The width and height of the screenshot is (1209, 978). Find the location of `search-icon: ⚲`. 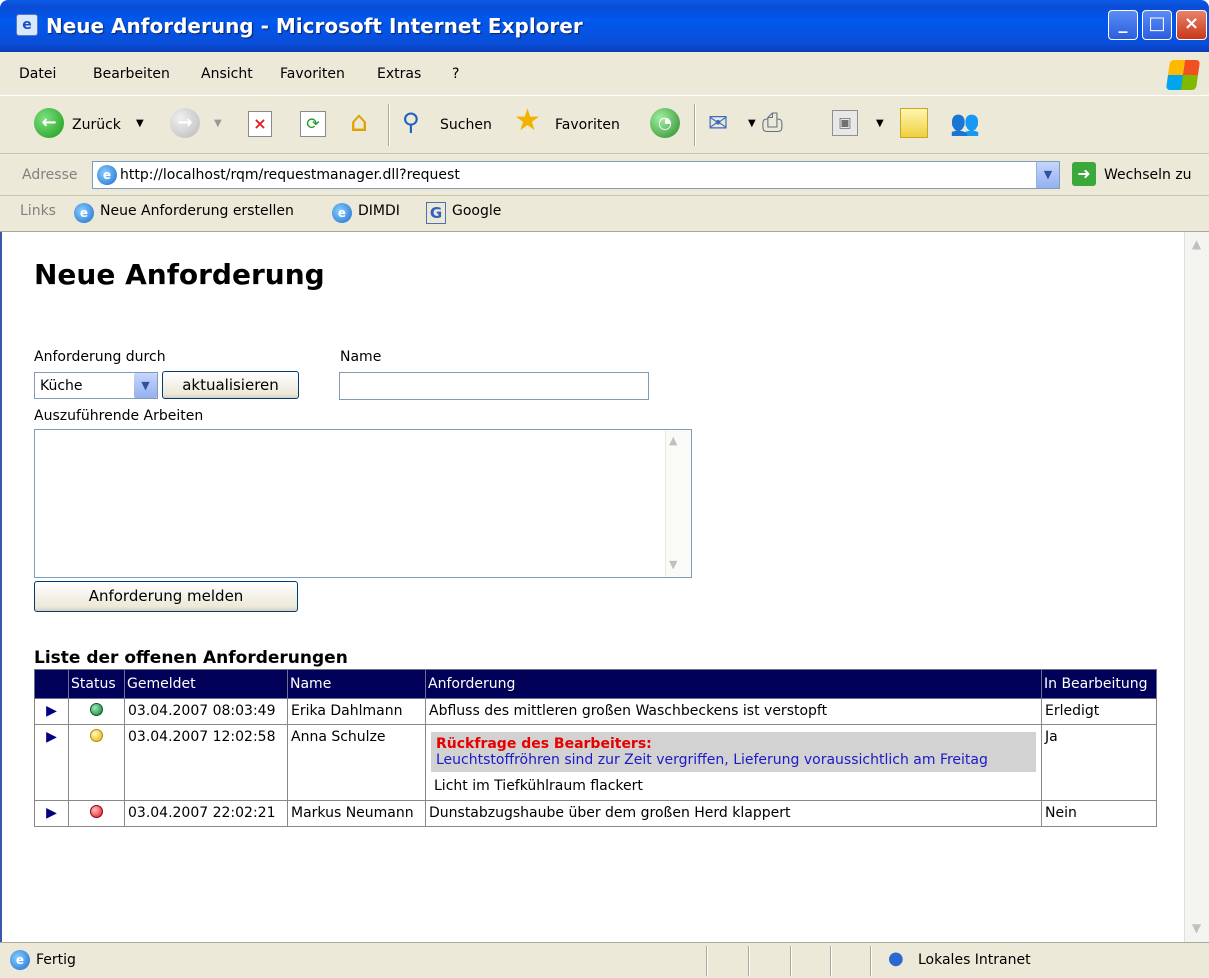

search-icon: ⚲ is located at coordinates (417, 122).